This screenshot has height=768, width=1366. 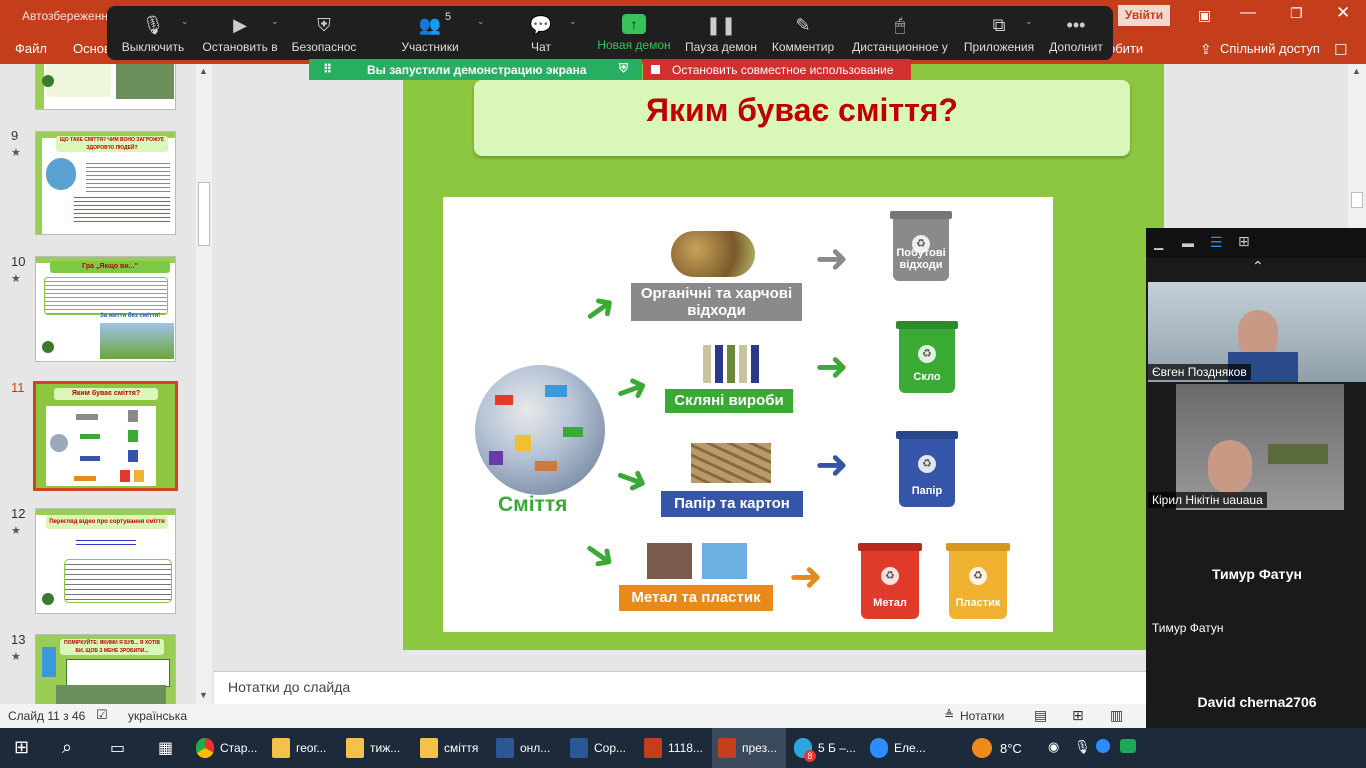 I want to click on minimize-icon: —, so click(x=1248, y=13).